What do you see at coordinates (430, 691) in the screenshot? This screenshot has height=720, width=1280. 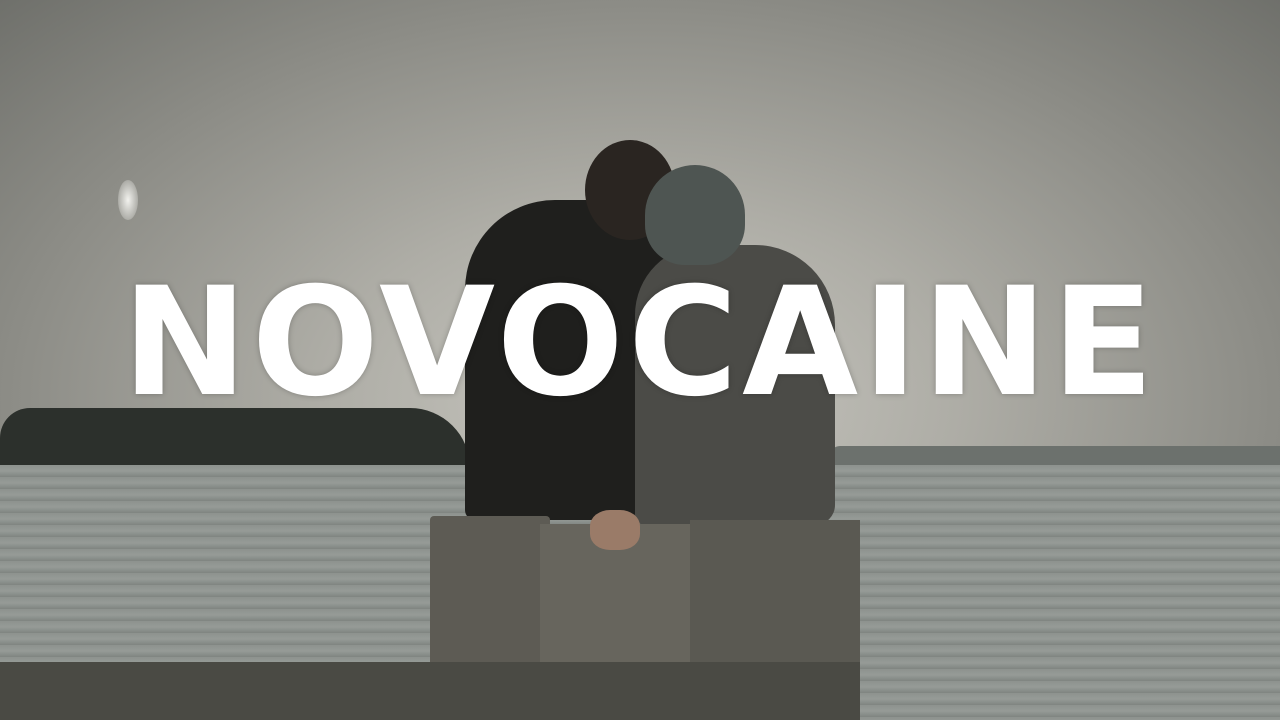 I see `dock` at bounding box center [430, 691].